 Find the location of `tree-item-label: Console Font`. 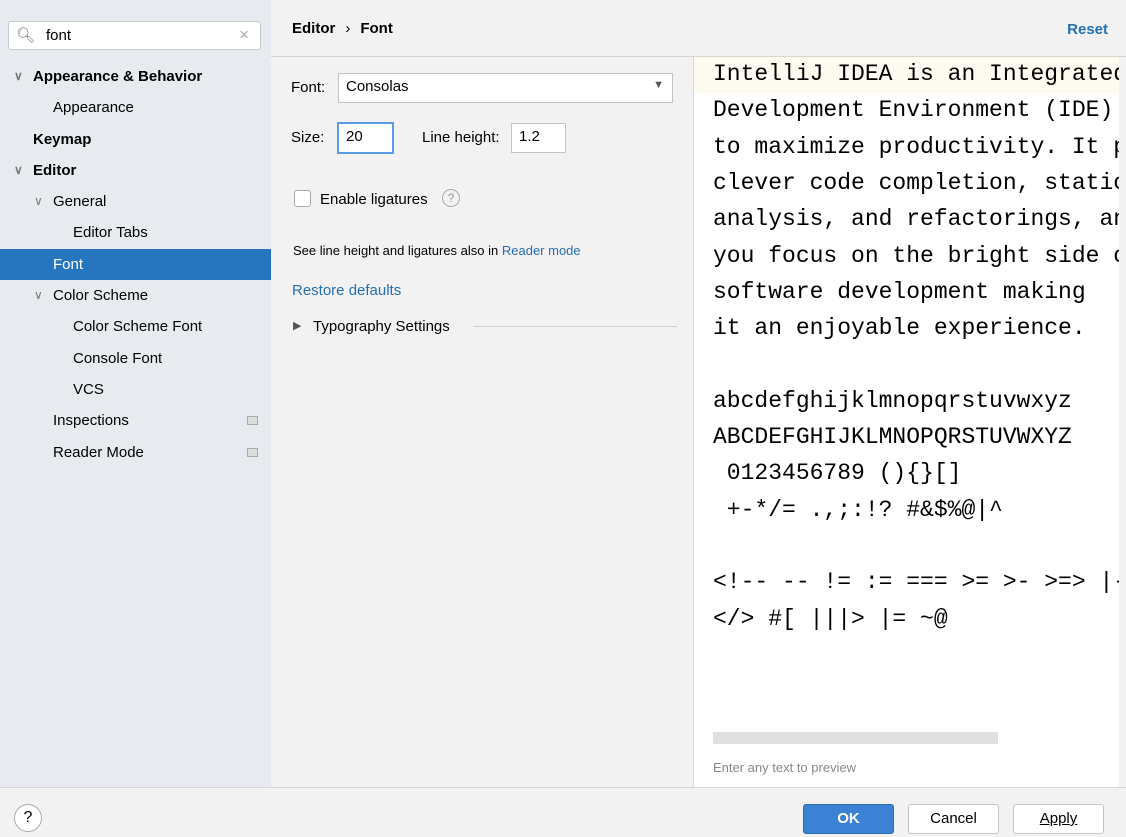

tree-item-label: Console Font is located at coordinates (118, 358).